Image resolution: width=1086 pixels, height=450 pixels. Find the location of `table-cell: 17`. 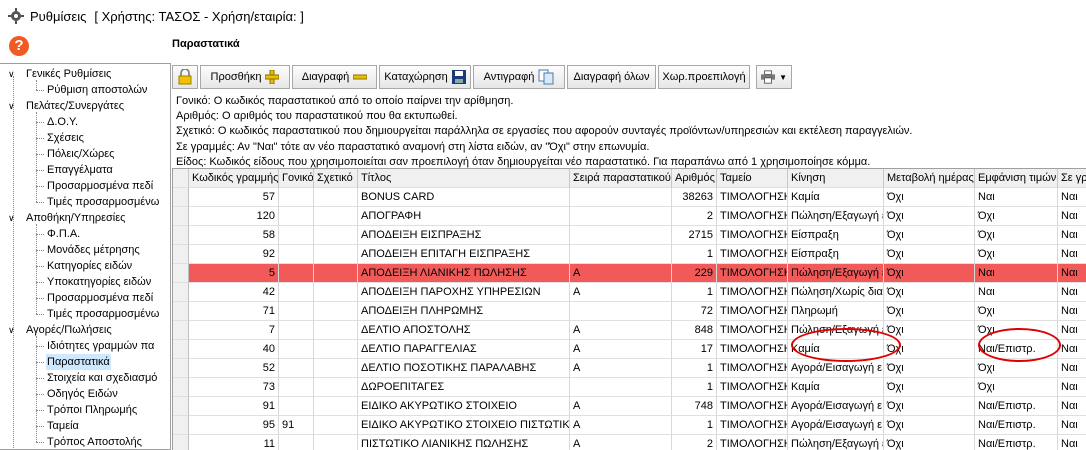

table-cell: 17 is located at coordinates (694, 349).